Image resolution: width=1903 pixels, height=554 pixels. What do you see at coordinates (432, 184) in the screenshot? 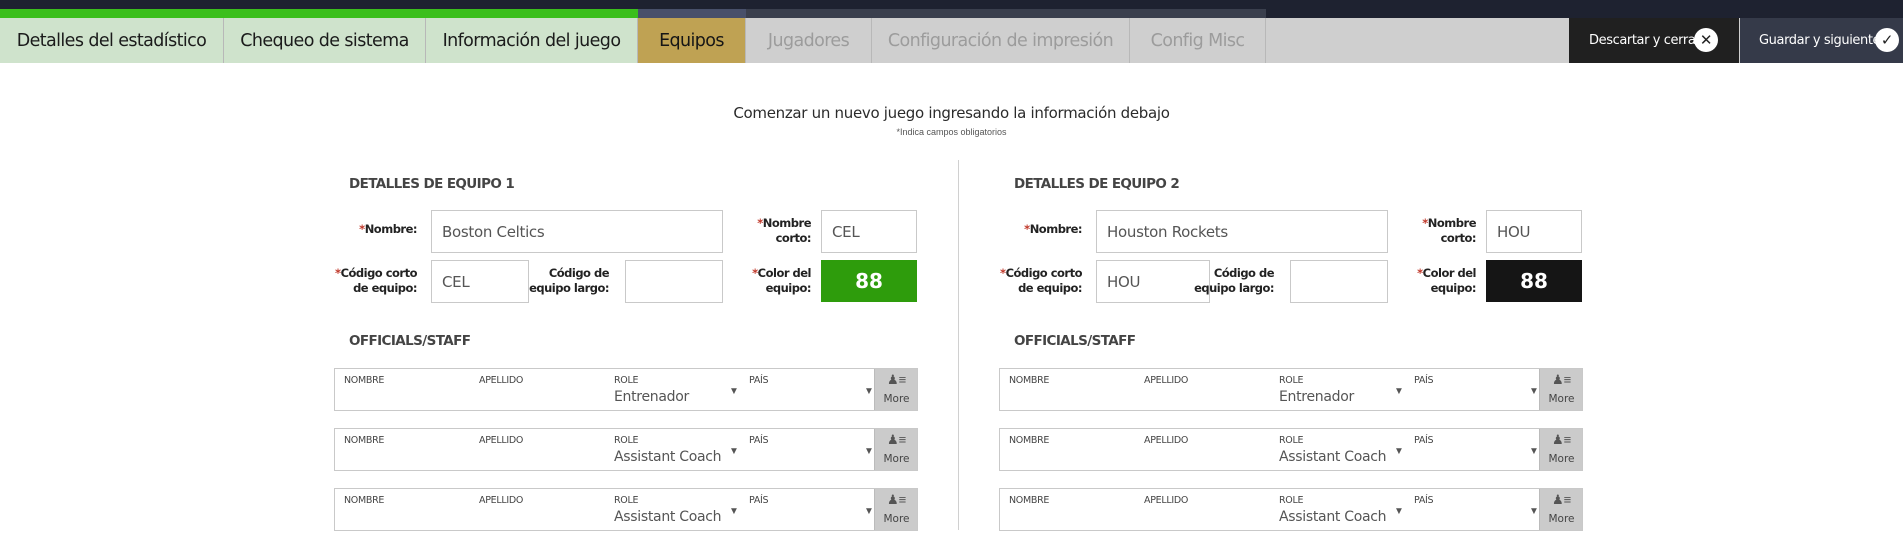
I see `team-1-title: DETALLES DE EQUIPO 1` at bounding box center [432, 184].